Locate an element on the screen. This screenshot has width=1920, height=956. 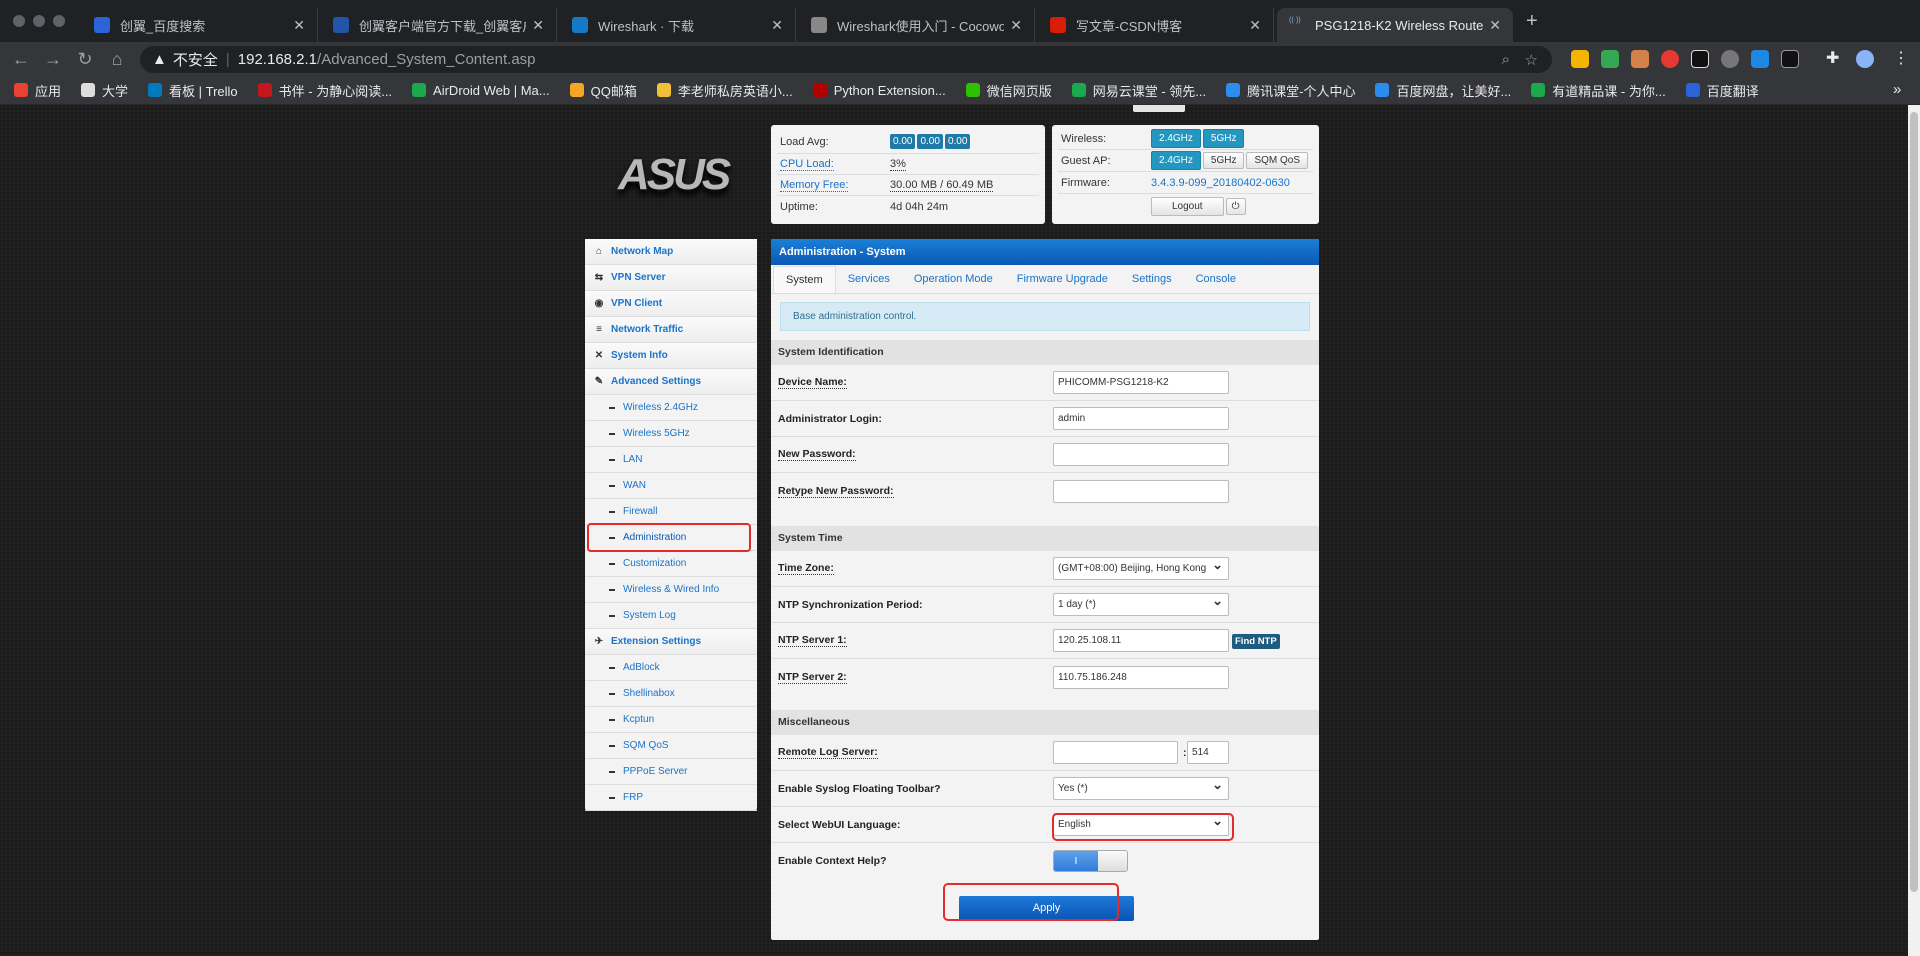
sidebar-item-frp: FRP is located at coordinates (671, 798).